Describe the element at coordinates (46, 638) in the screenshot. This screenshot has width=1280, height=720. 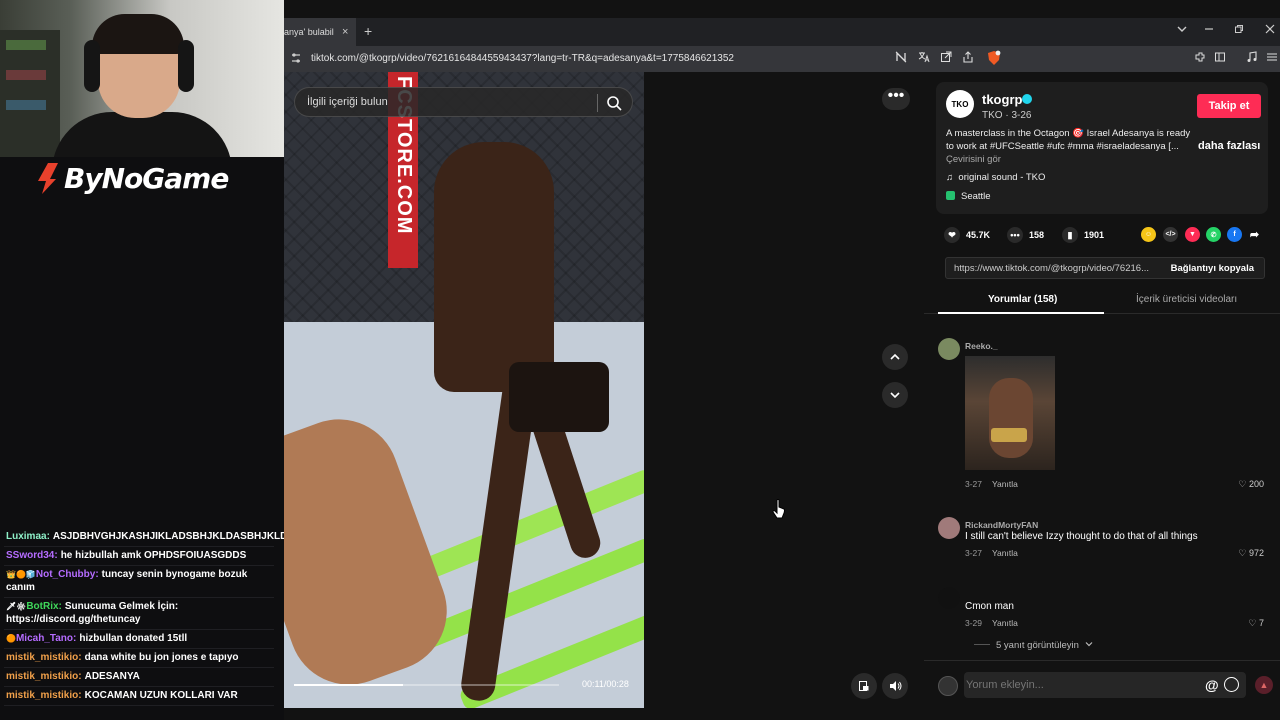
I see `chat-username: Micah_Tano:` at that location.